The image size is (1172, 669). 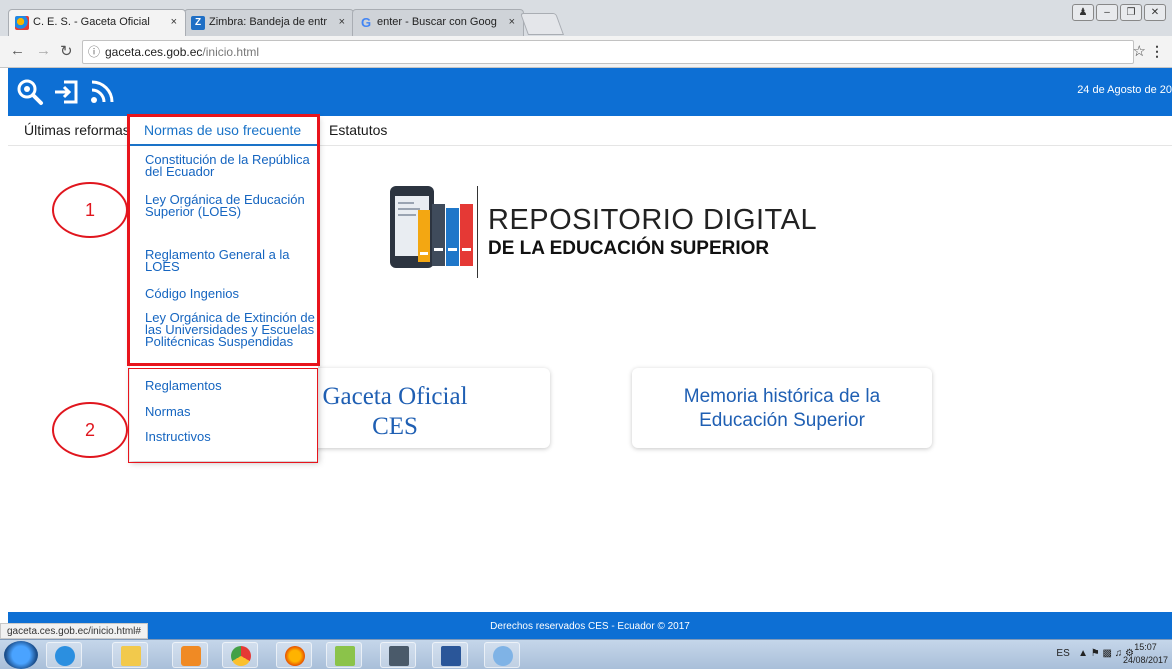 I want to click on clock-time: 15:07, so click(x=1145, y=647).